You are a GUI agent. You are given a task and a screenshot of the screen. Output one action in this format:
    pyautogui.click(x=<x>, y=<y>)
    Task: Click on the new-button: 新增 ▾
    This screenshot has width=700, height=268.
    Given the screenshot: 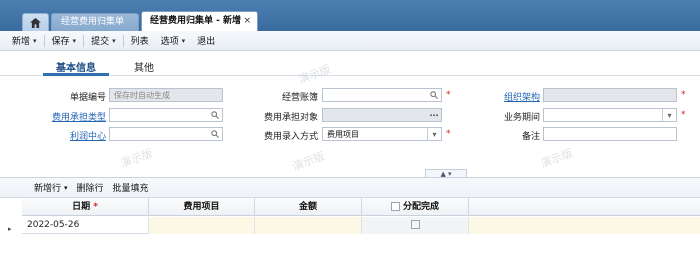 What is the action you would take?
    pyautogui.click(x=24, y=41)
    